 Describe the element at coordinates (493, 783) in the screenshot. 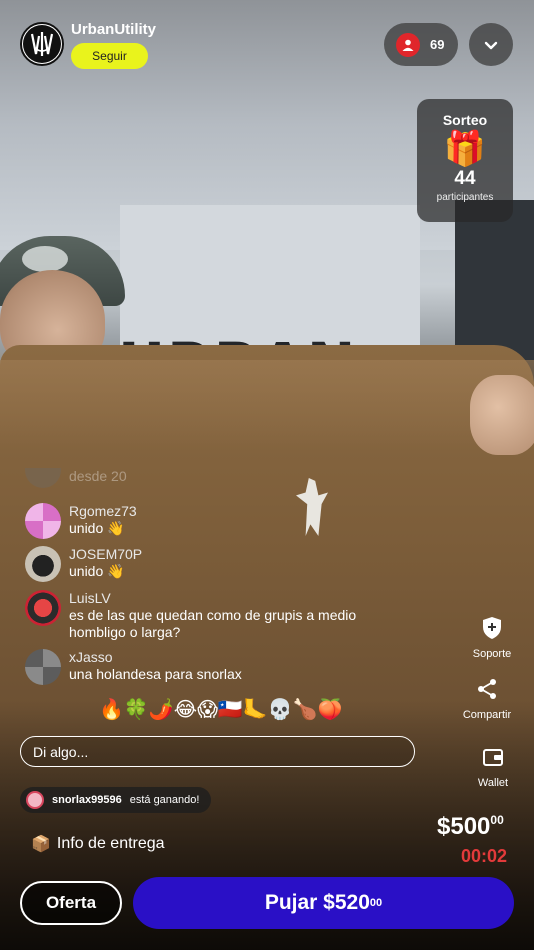

I see `wallet-label: Wallet` at that location.